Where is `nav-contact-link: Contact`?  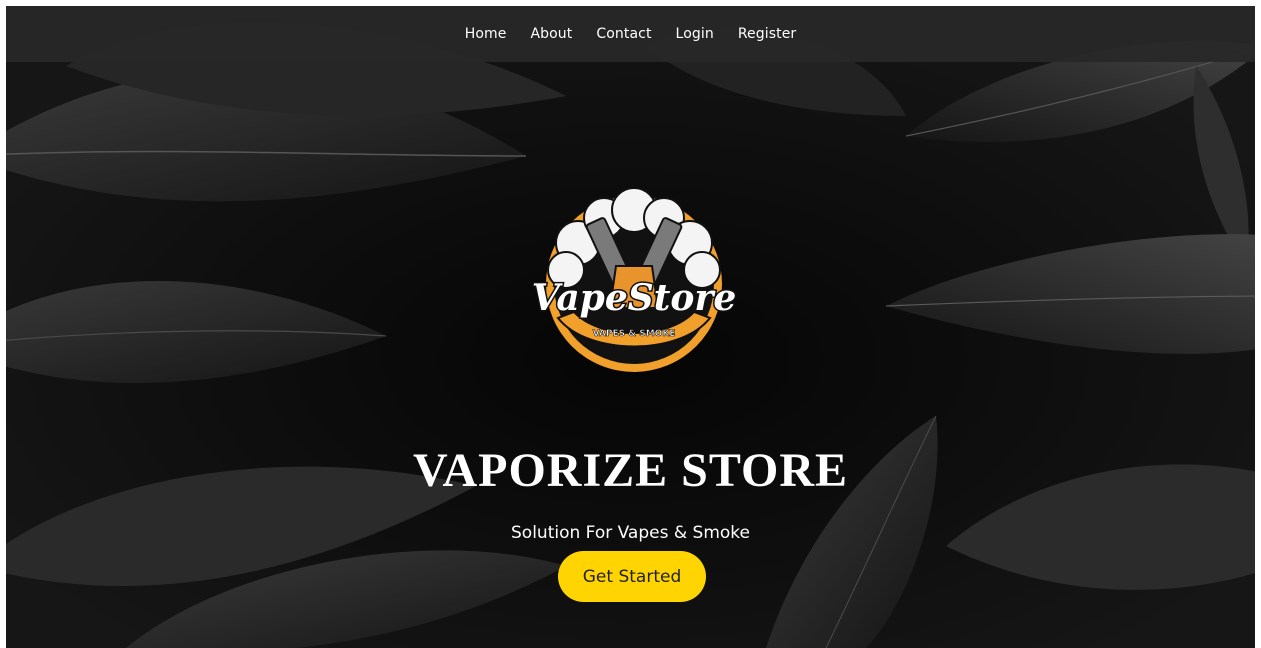
nav-contact-link: Contact is located at coordinates (623, 34).